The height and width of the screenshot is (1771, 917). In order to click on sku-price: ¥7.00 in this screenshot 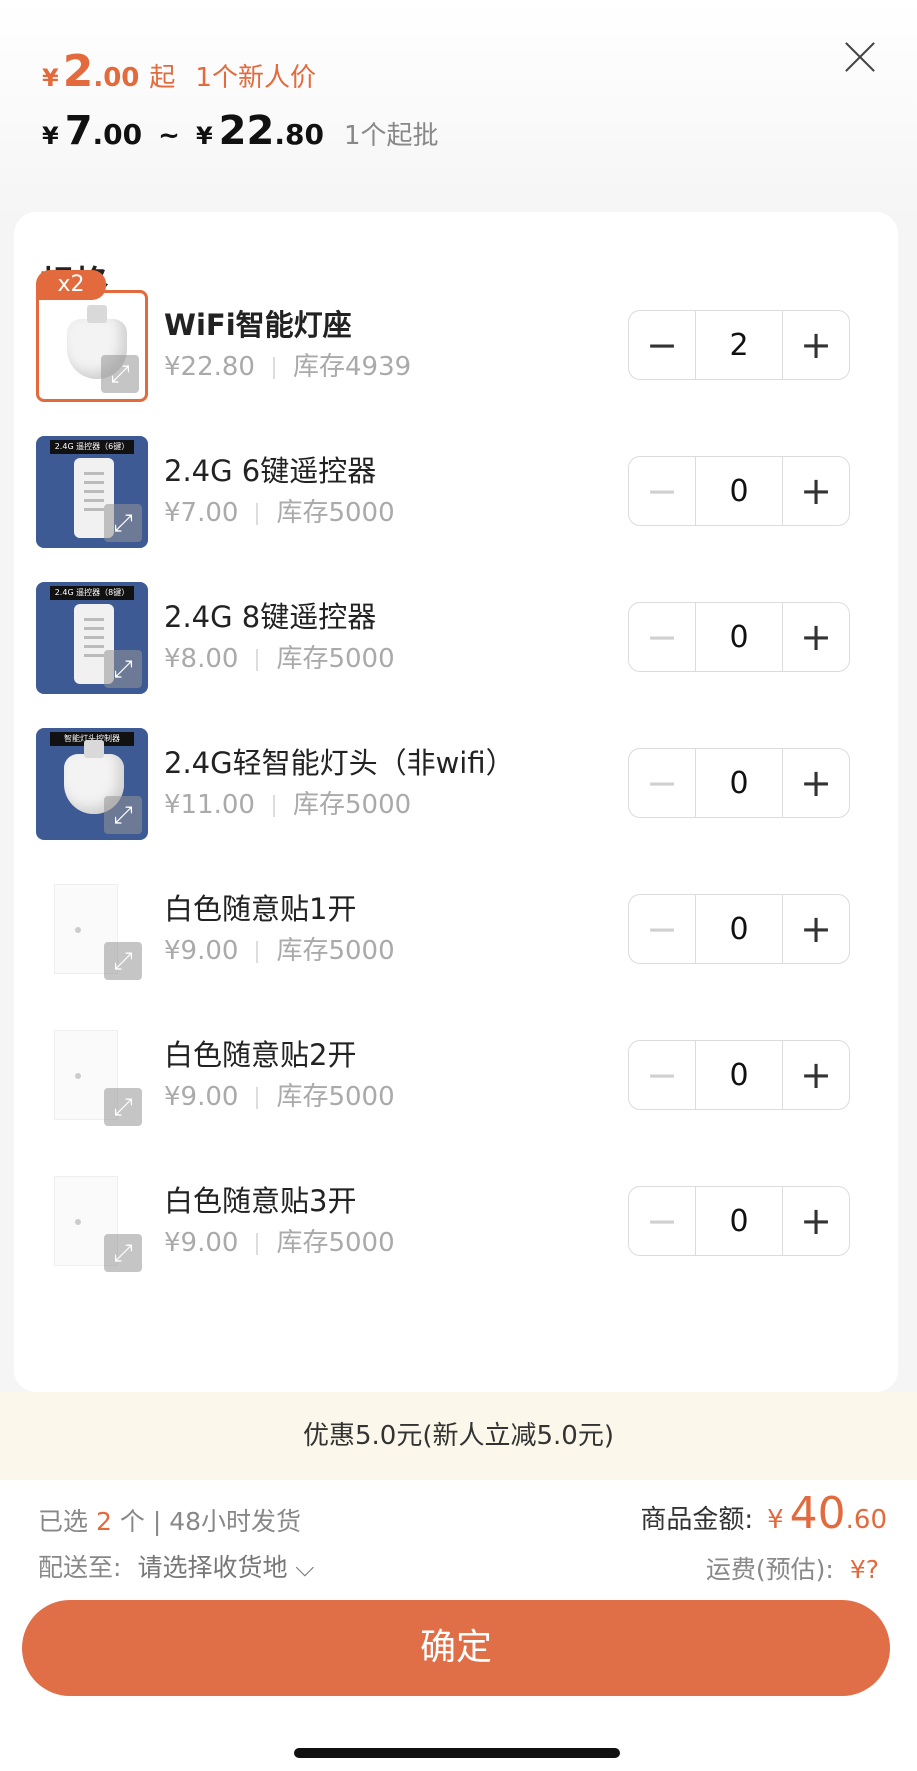, I will do `click(201, 513)`.